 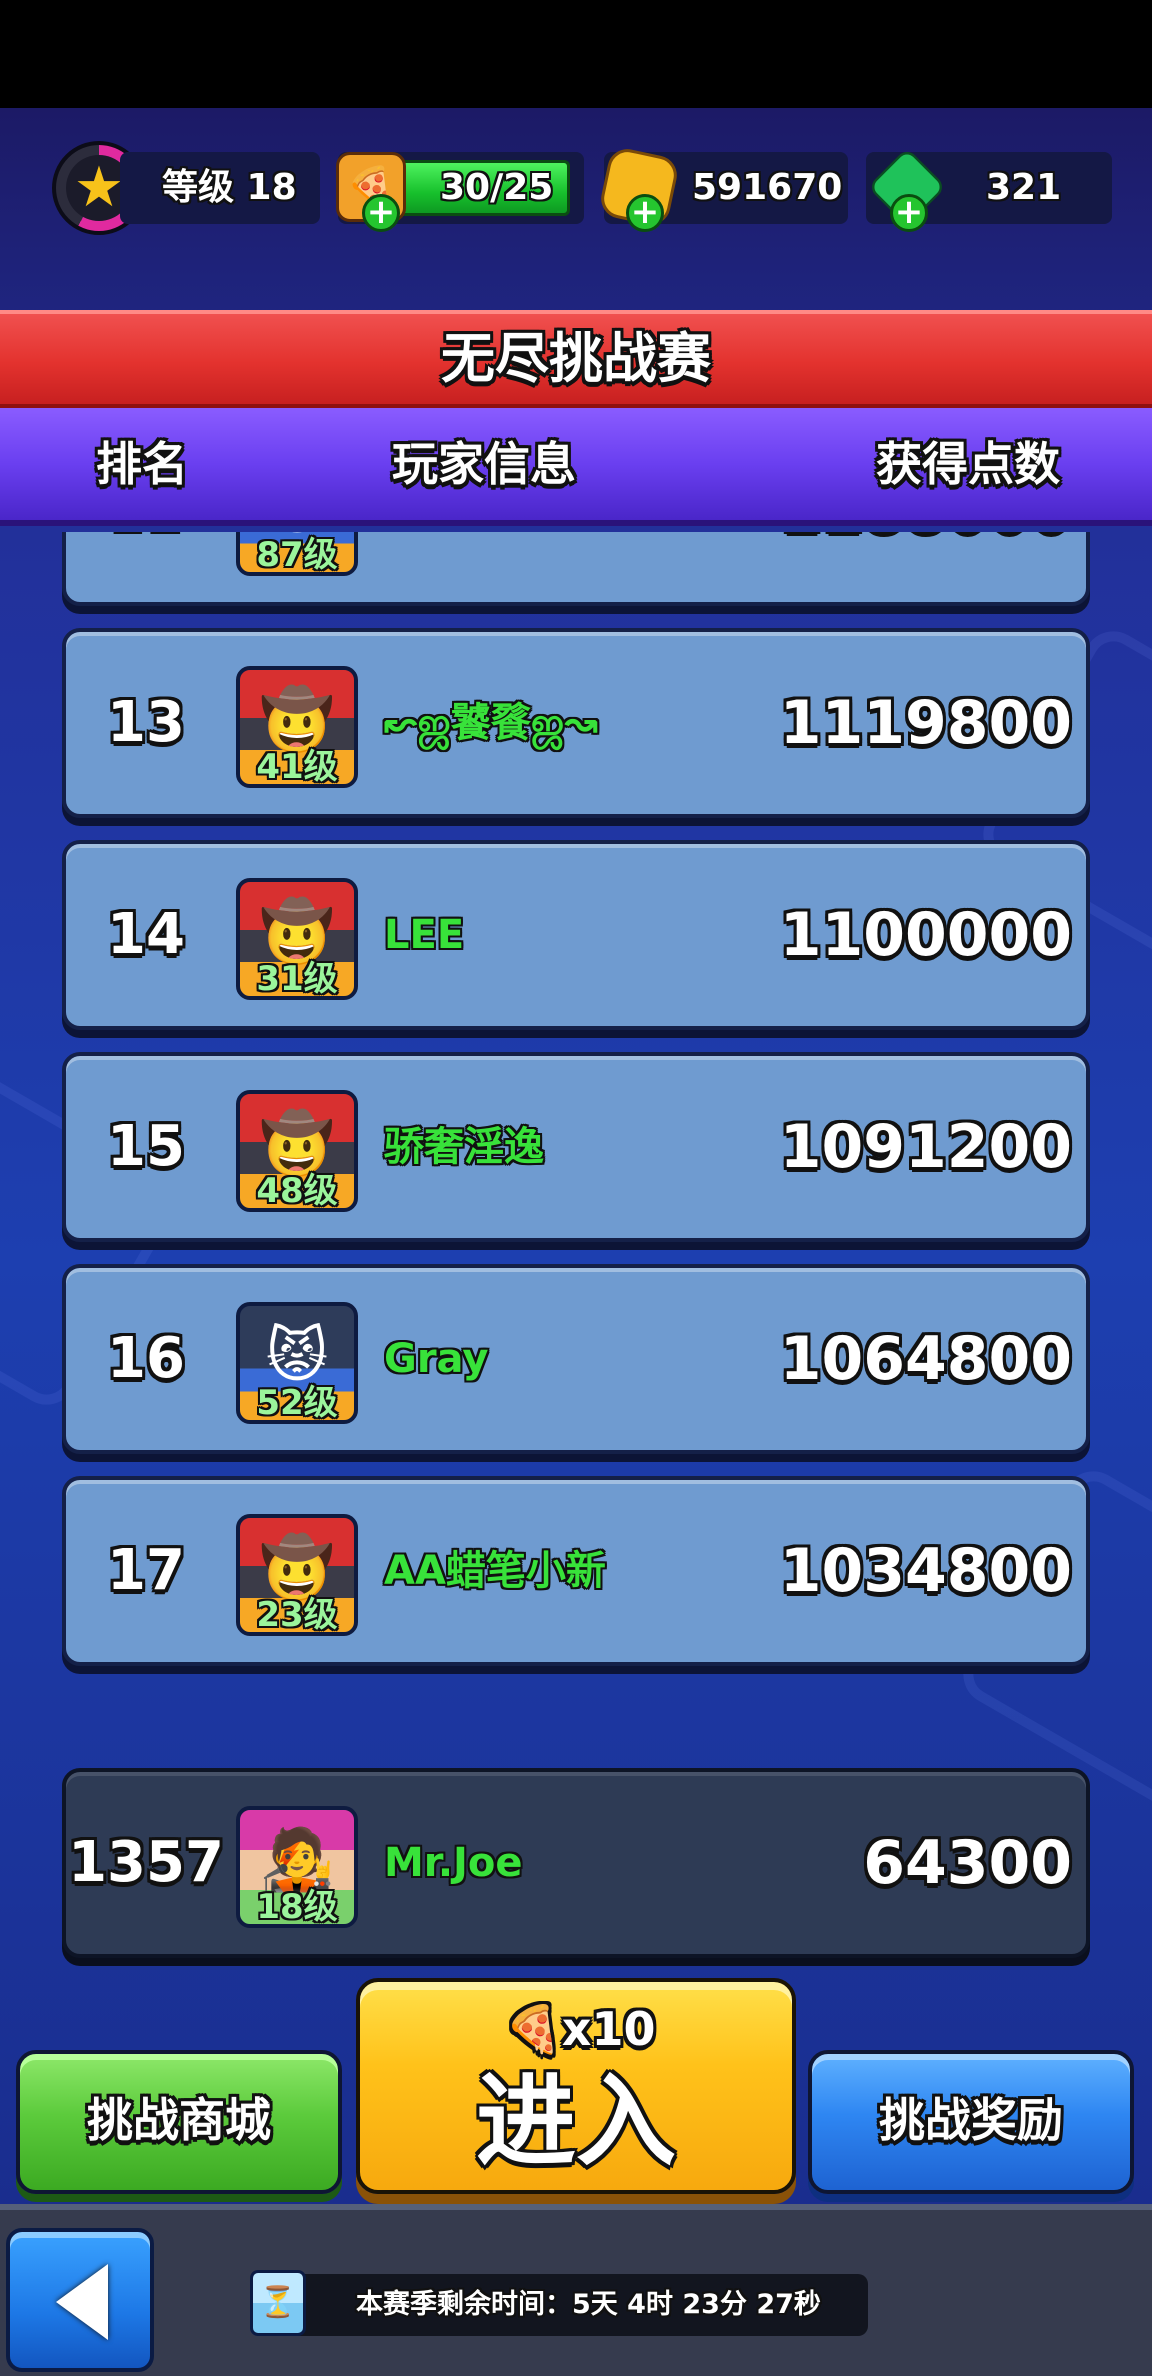 What do you see at coordinates (576, 2121) in the screenshot?
I see `enter-label: 进入` at bounding box center [576, 2121].